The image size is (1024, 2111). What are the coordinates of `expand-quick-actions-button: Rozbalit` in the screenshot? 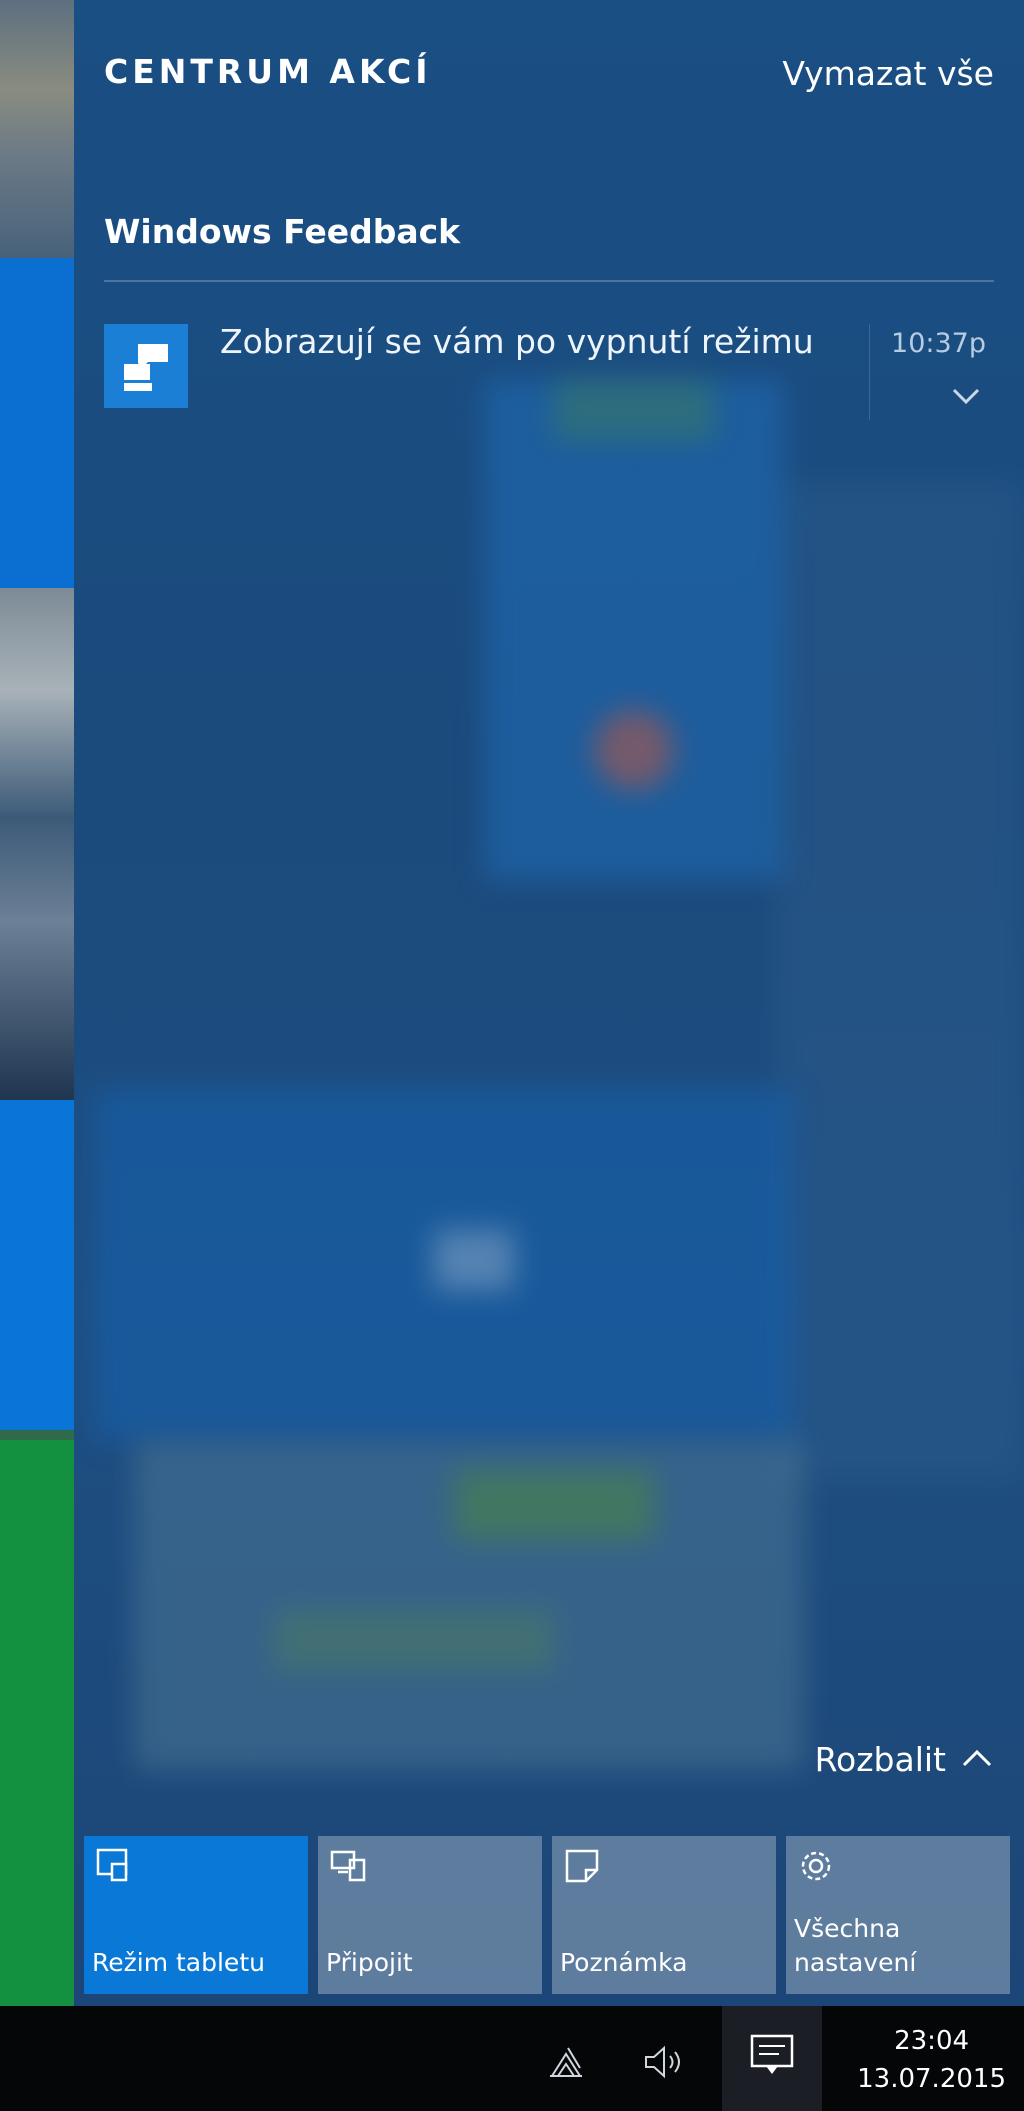 It's located at (904, 1759).